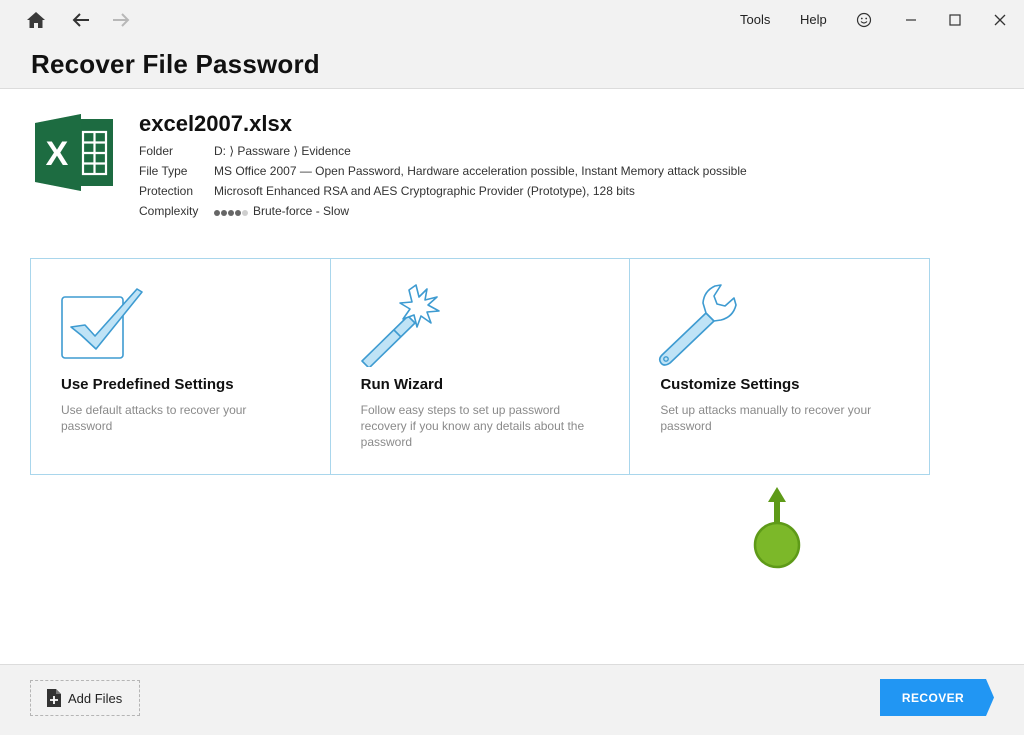  What do you see at coordinates (166, 191) in the screenshot?
I see `protection-label: Protection` at bounding box center [166, 191].